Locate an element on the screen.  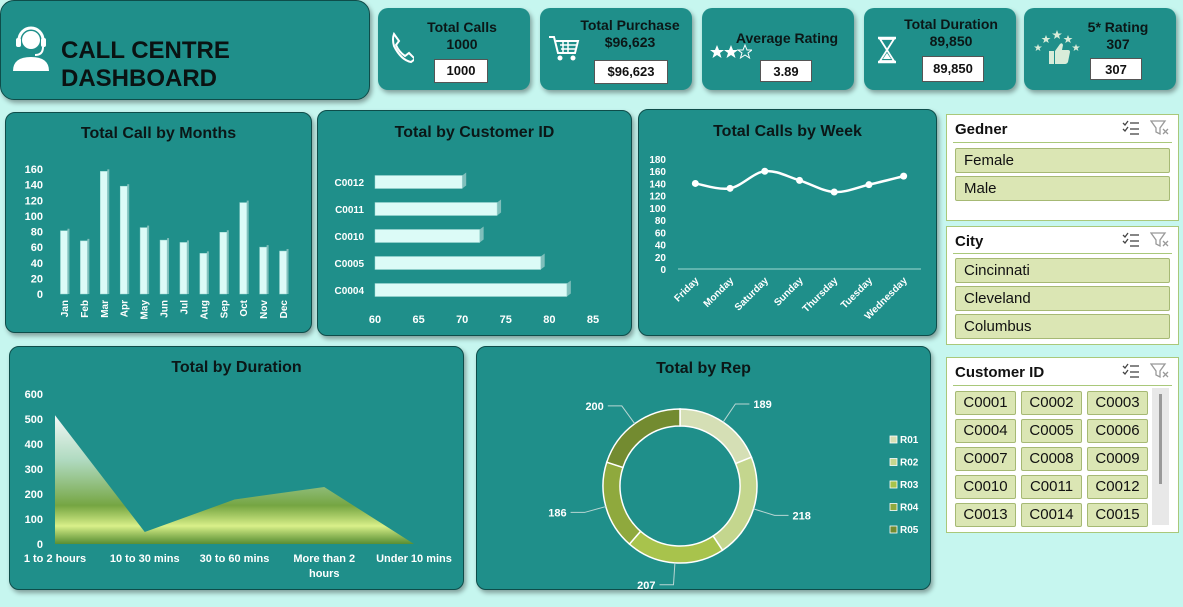
rep-data-label: 186 is located at coordinates (557, 513).